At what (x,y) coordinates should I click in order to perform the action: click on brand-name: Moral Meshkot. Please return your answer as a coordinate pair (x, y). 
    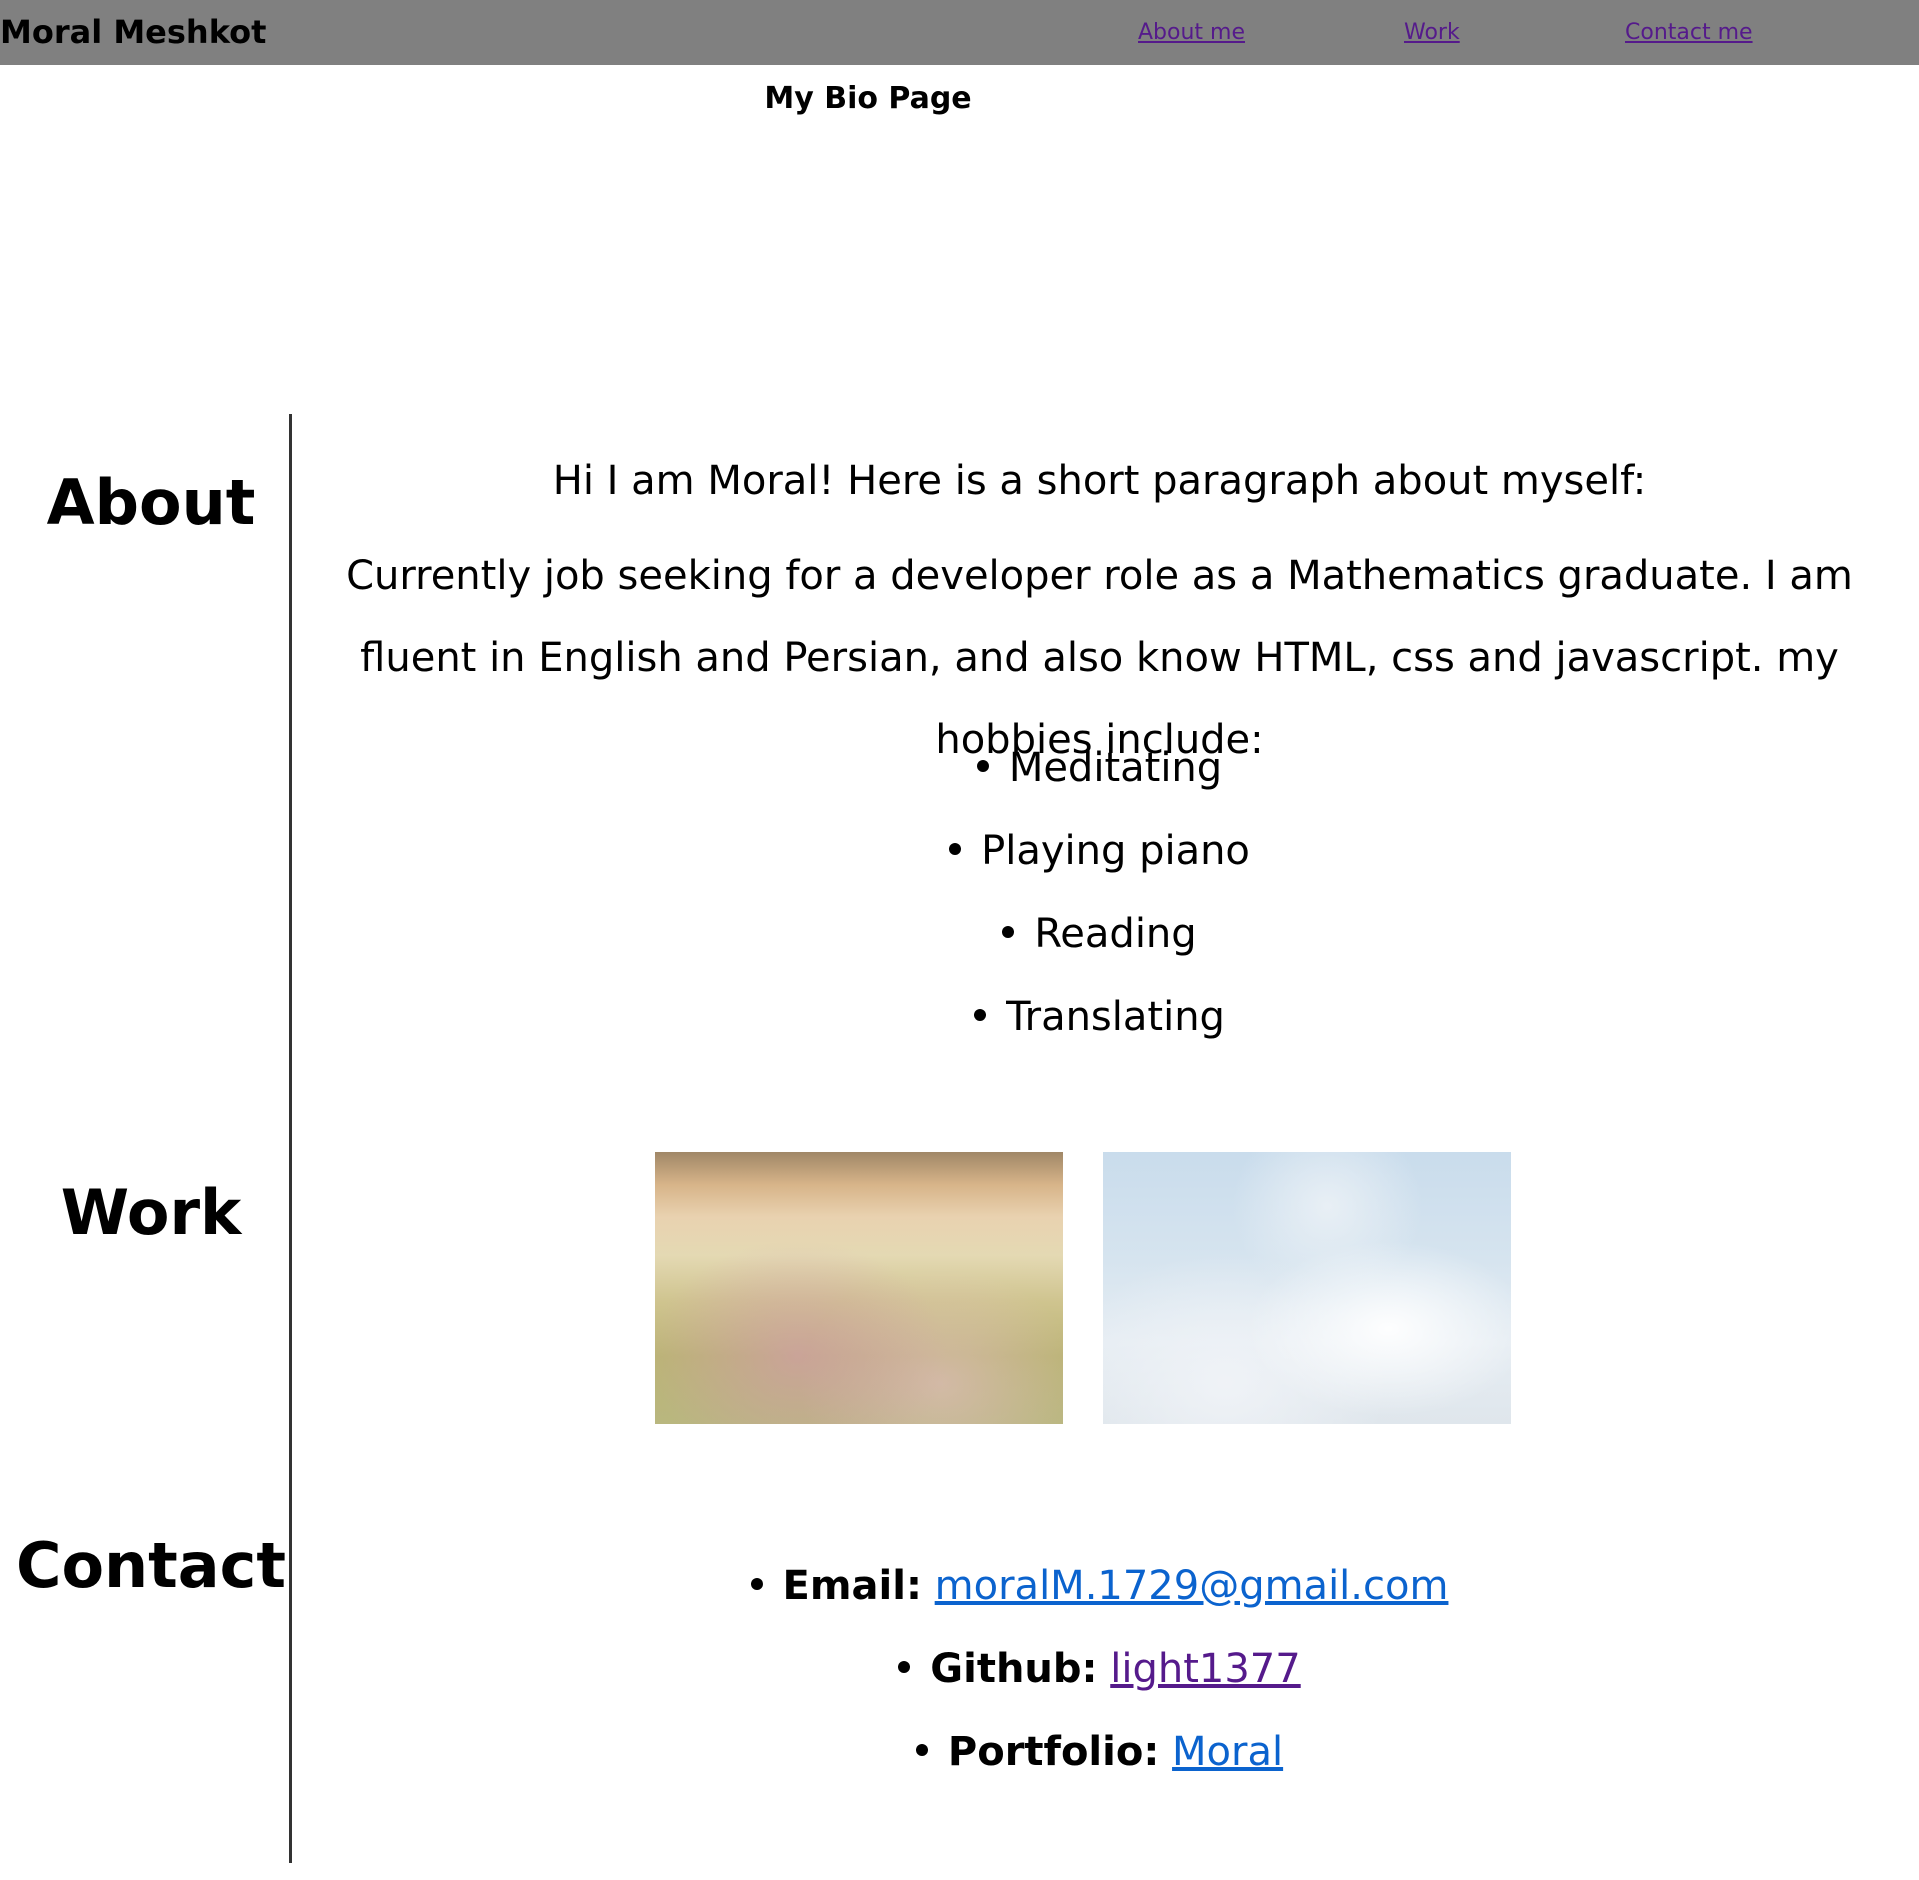
    Looking at the image, I should click on (133, 32).